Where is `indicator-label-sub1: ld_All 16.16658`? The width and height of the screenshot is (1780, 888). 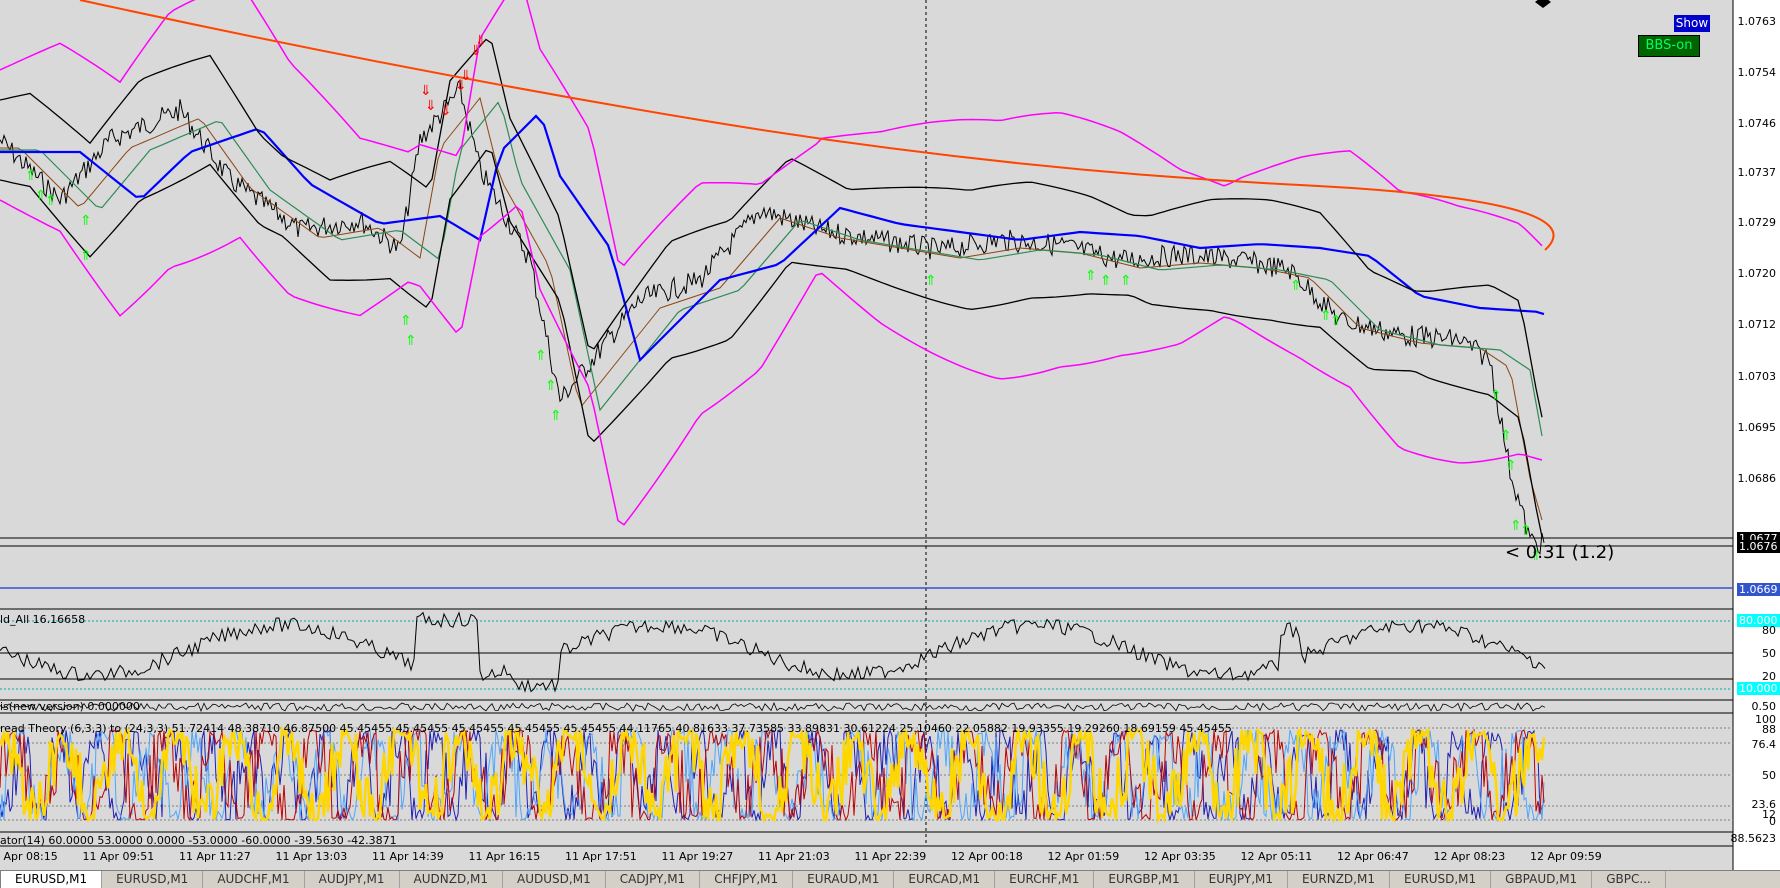
indicator-label-sub1: ld_All 16.16658 is located at coordinates (43, 619).